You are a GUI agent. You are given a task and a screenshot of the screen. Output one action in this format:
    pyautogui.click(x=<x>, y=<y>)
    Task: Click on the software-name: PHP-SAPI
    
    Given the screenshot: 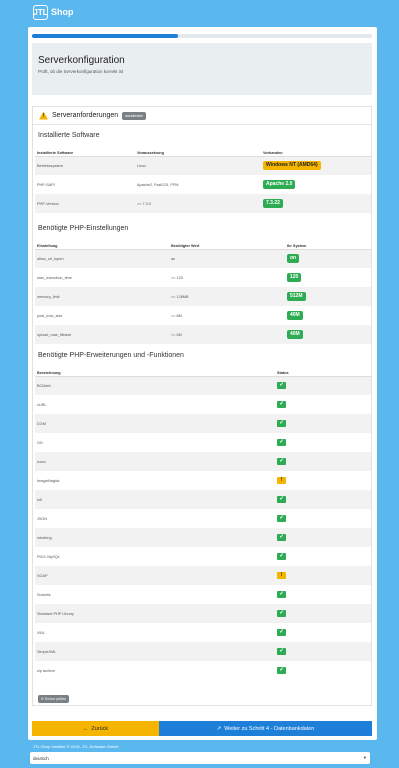 What is the action you would take?
    pyautogui.click(x=46, y=184)
    